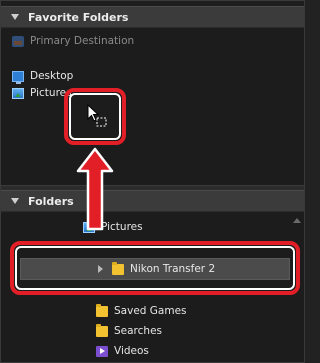 The height and width of the screenshot is (363, 320). Describe the element at coordinates (138, 331) in the screenshot. I see `tree-item-label: Searches` at that location.